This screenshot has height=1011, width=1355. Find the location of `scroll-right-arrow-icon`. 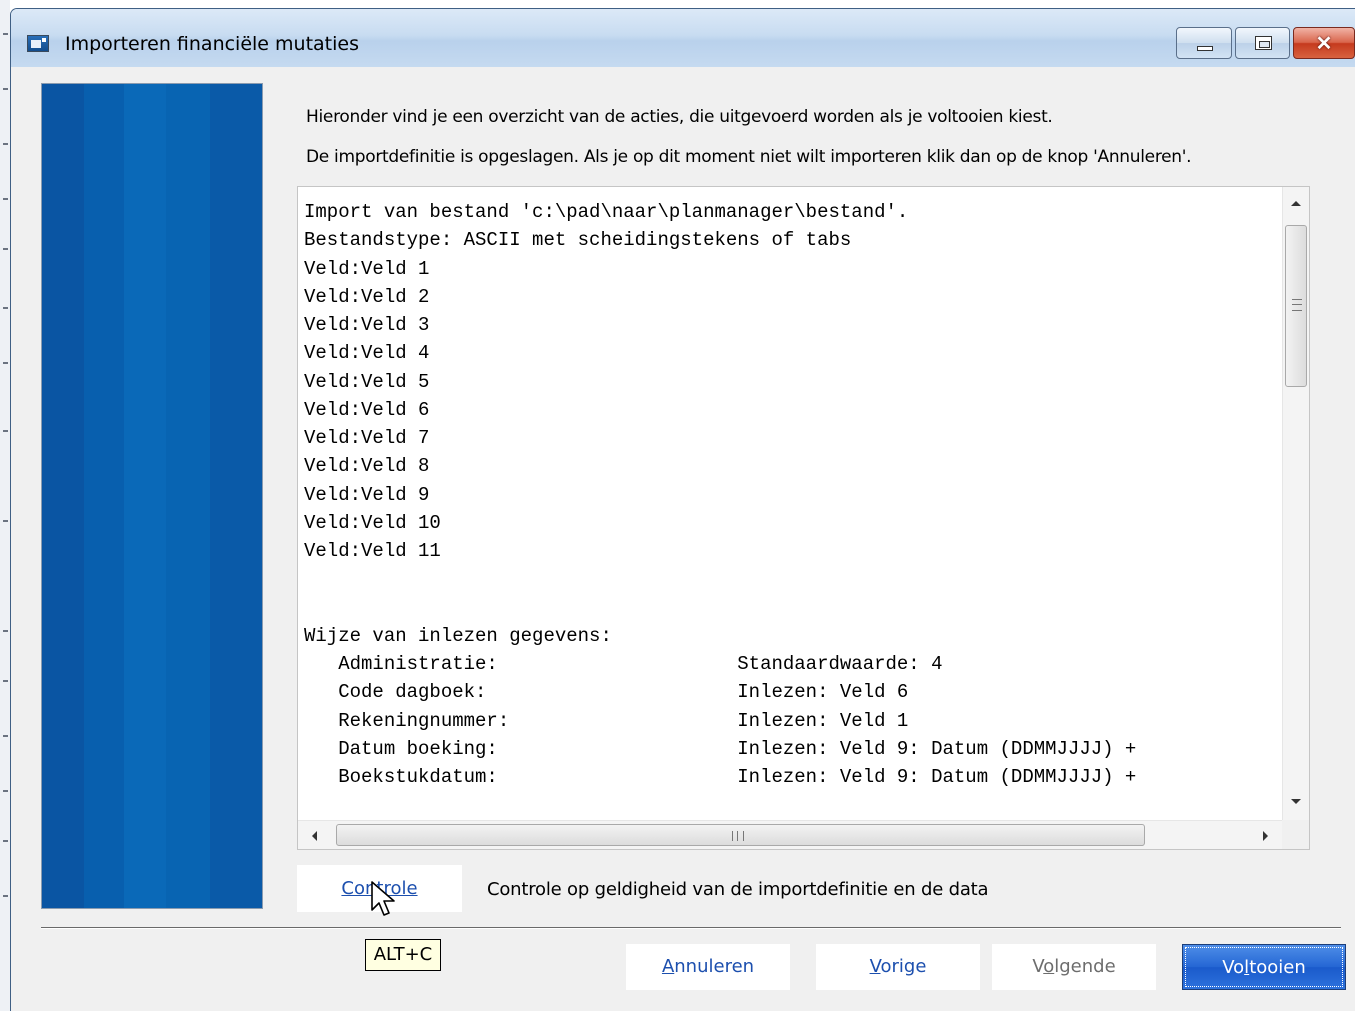

scroll-right-arrow-icon is located at coordinates (1265, 836).